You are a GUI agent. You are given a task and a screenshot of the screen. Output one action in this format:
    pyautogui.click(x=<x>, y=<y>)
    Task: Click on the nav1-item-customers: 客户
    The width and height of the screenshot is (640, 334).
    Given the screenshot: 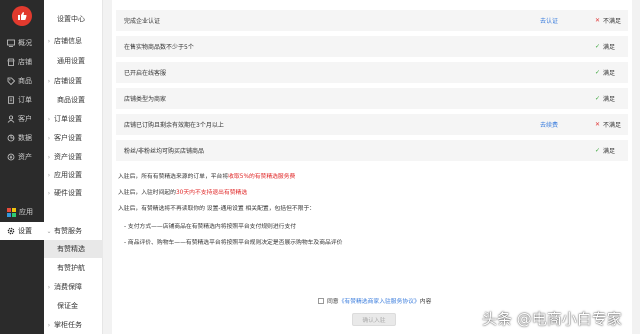 What is the action you would take?
    pyautogui.click(x=22, y=119)
    